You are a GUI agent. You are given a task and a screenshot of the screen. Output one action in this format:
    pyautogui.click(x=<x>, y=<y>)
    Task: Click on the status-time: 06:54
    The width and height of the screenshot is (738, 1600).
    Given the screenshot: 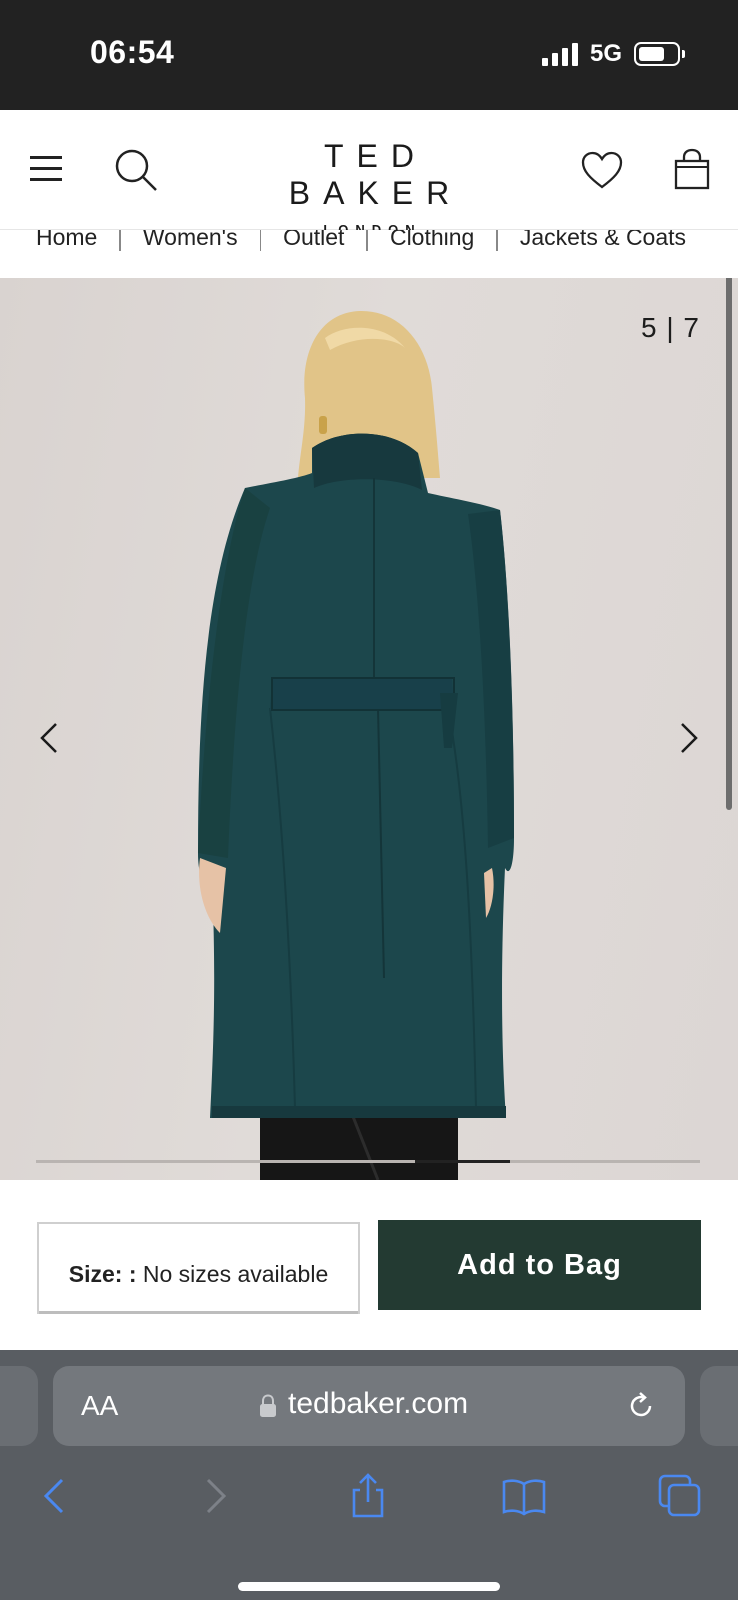 What is the action you would take?
    pyautogui.click(x=132, y=52)
    